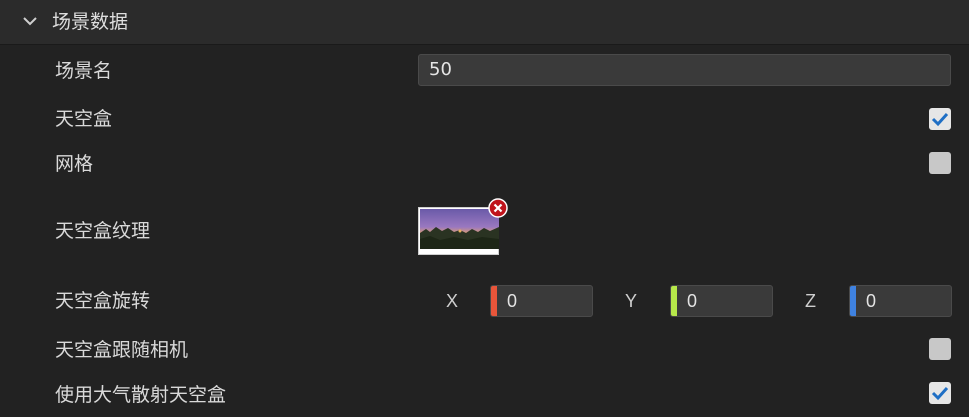 This screenshot has height=417, width=969. I want to click on remove-texture-button, so click(498, 208).